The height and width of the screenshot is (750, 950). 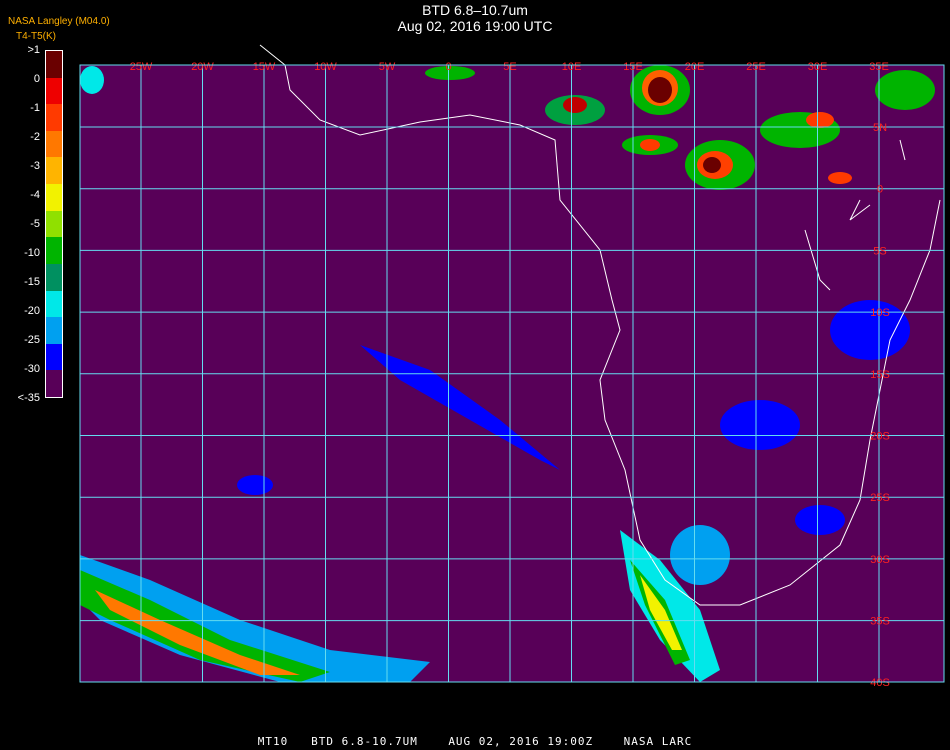 What do you see at coordinates (32, 253) in the screenshot?
I see `legend-label: -10` at bounding box center [32, 253].